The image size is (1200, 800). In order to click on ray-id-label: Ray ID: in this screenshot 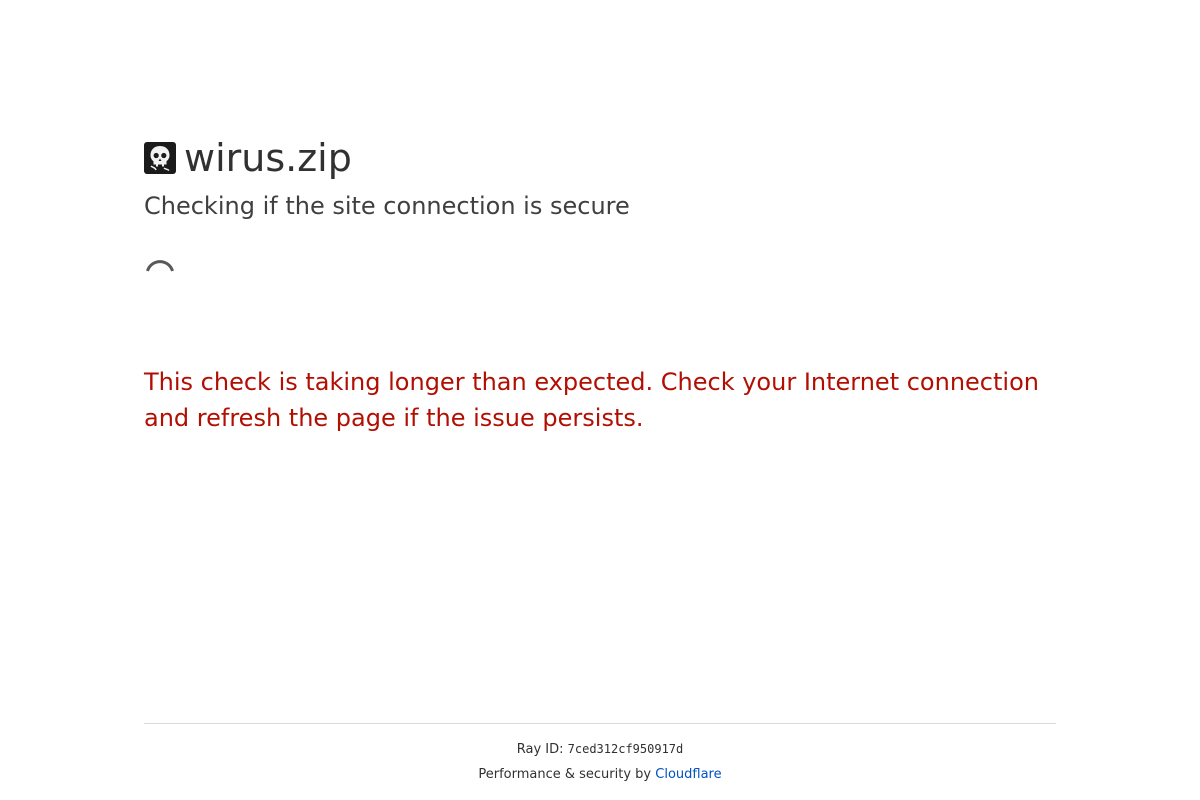, I will do `click(540, 749)`.